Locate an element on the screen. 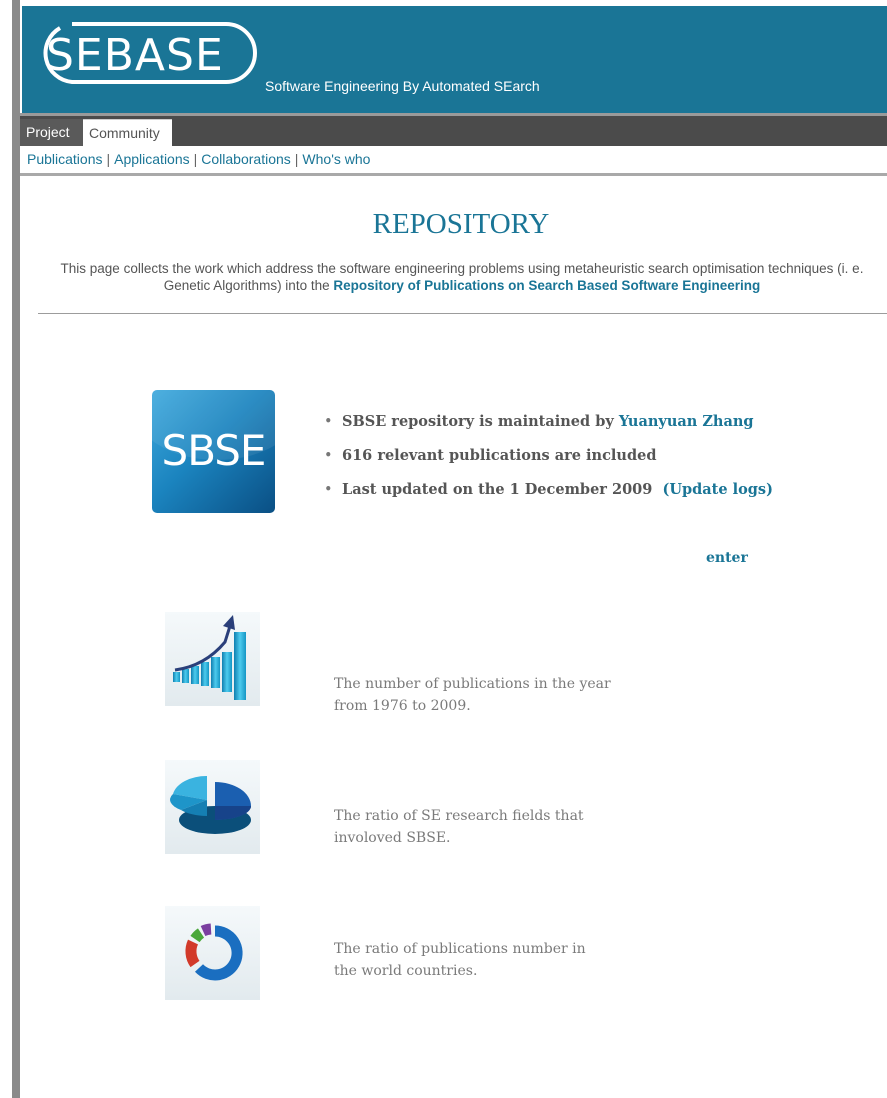  section-divider is located at coordinates (462, 313).